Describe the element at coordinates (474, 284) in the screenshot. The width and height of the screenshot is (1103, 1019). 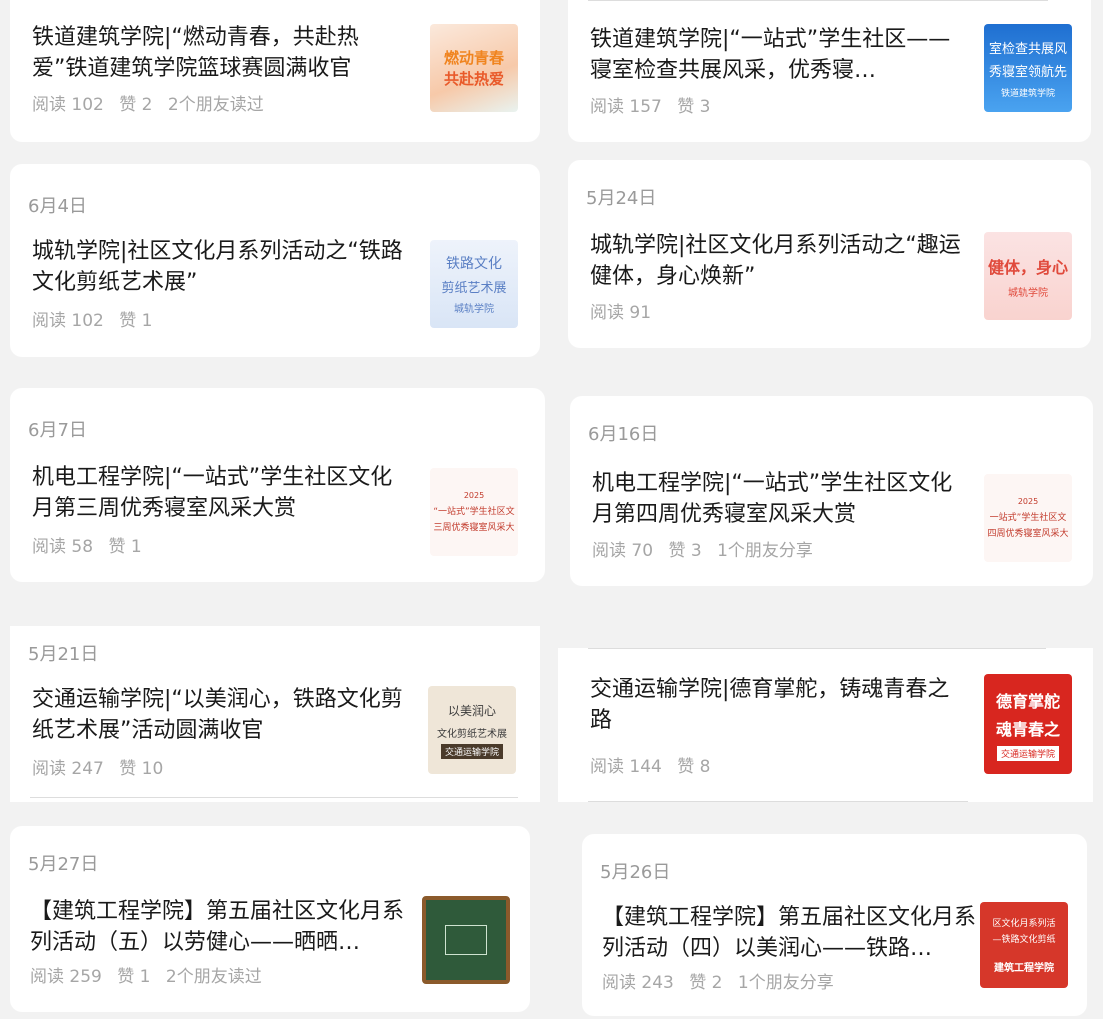
I see `article-thumbnail: 铁路文化 剪纸艺术展 城轨学院` at that location.